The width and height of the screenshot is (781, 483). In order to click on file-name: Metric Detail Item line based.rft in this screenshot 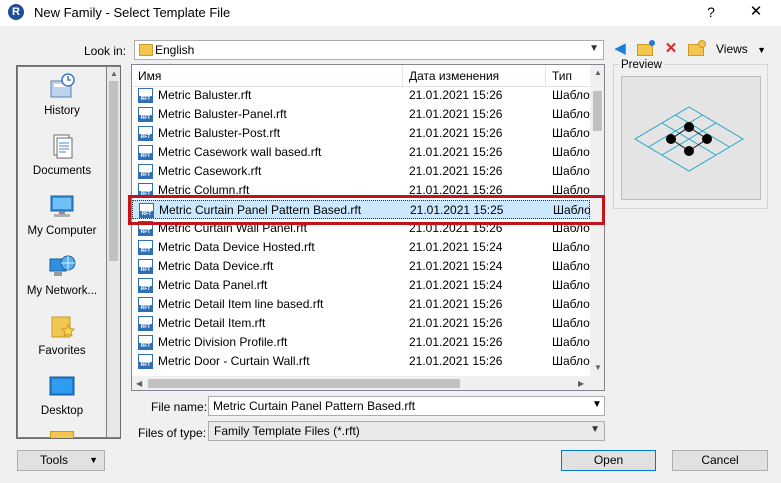, I will do `click(241, 304)`.